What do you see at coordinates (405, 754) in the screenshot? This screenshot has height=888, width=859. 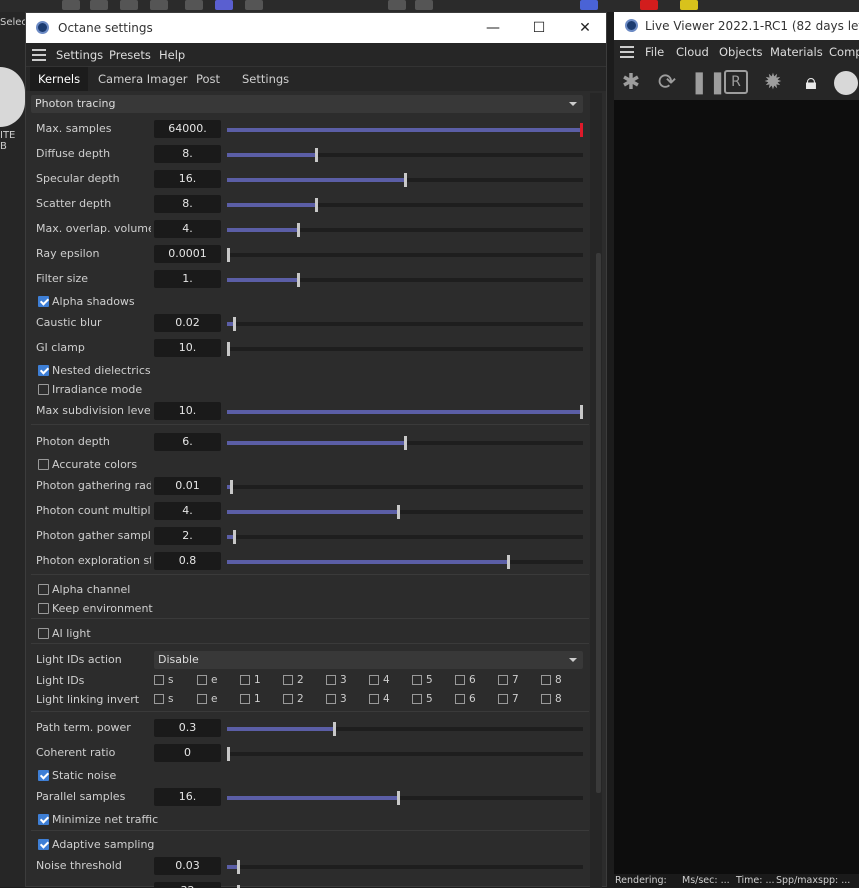 I see `coherent-ratio-slider` at bounding box center [405, 754].